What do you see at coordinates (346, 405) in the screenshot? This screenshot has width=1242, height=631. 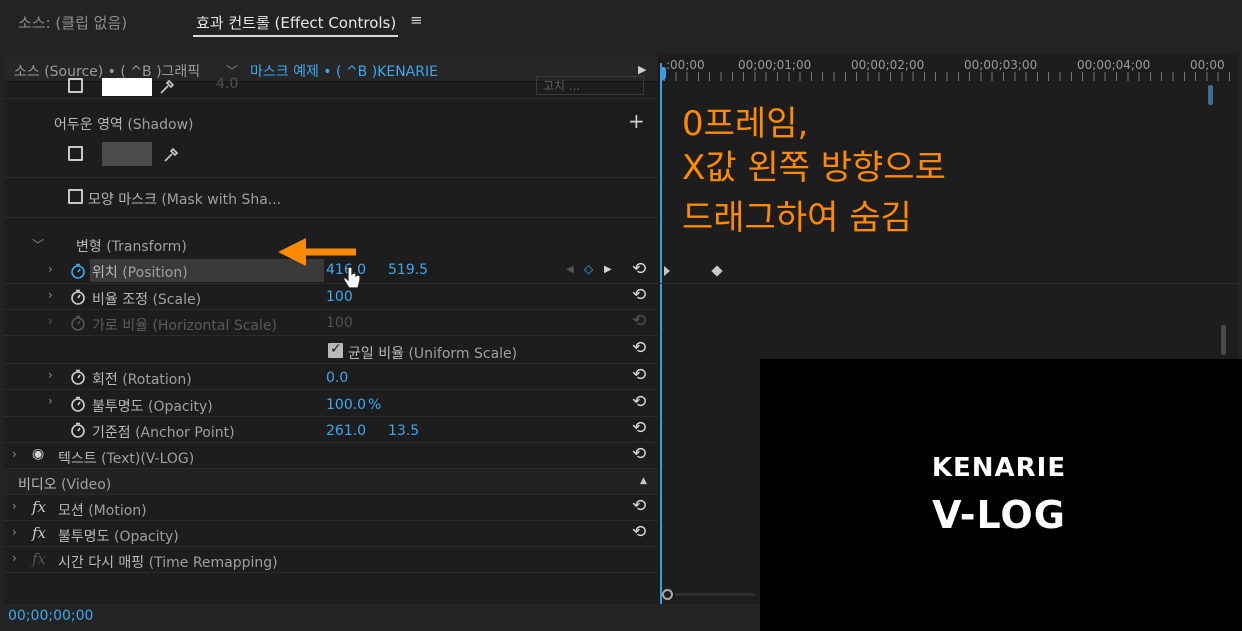 I see `opacity-value: 100.0` at bounding box center [346, 405].